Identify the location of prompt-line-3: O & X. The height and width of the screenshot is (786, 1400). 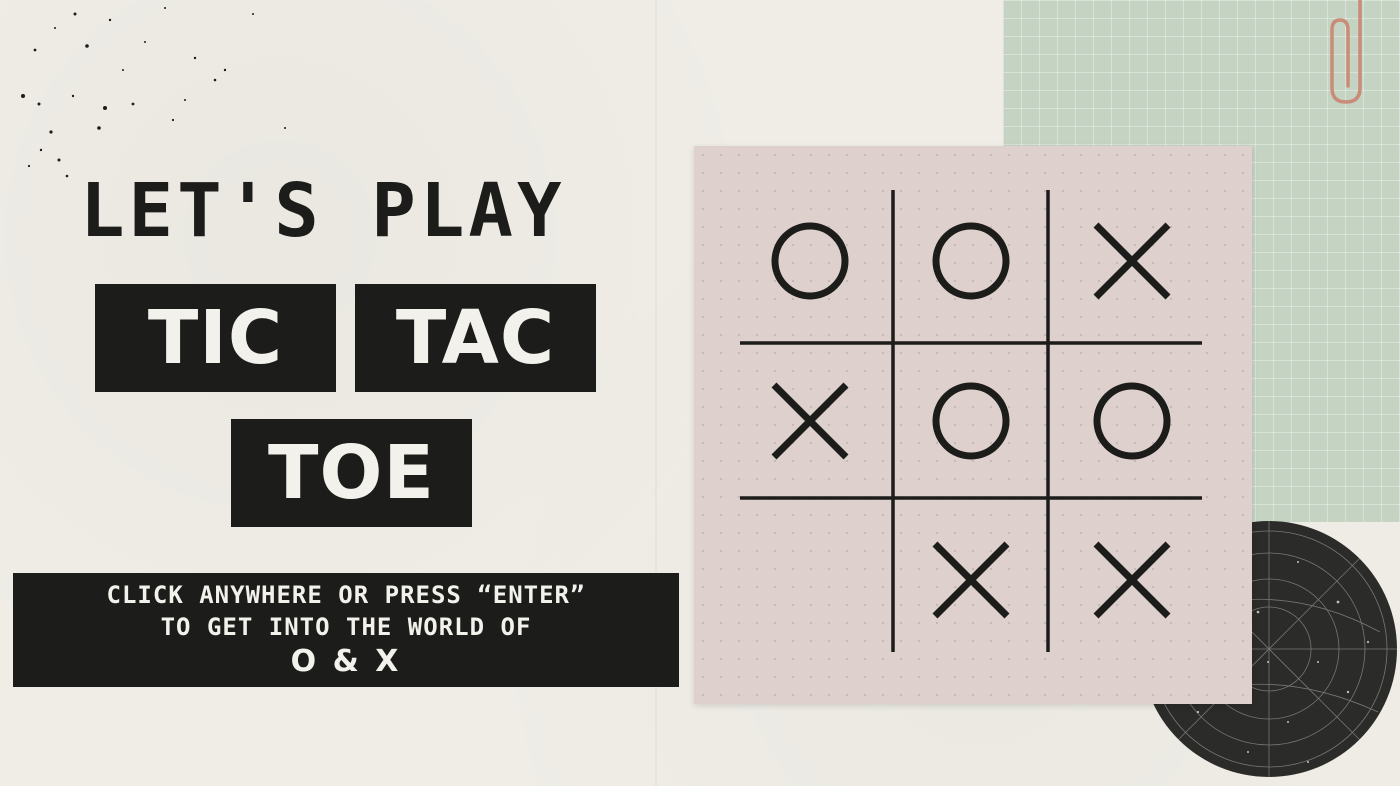
(346, 661).